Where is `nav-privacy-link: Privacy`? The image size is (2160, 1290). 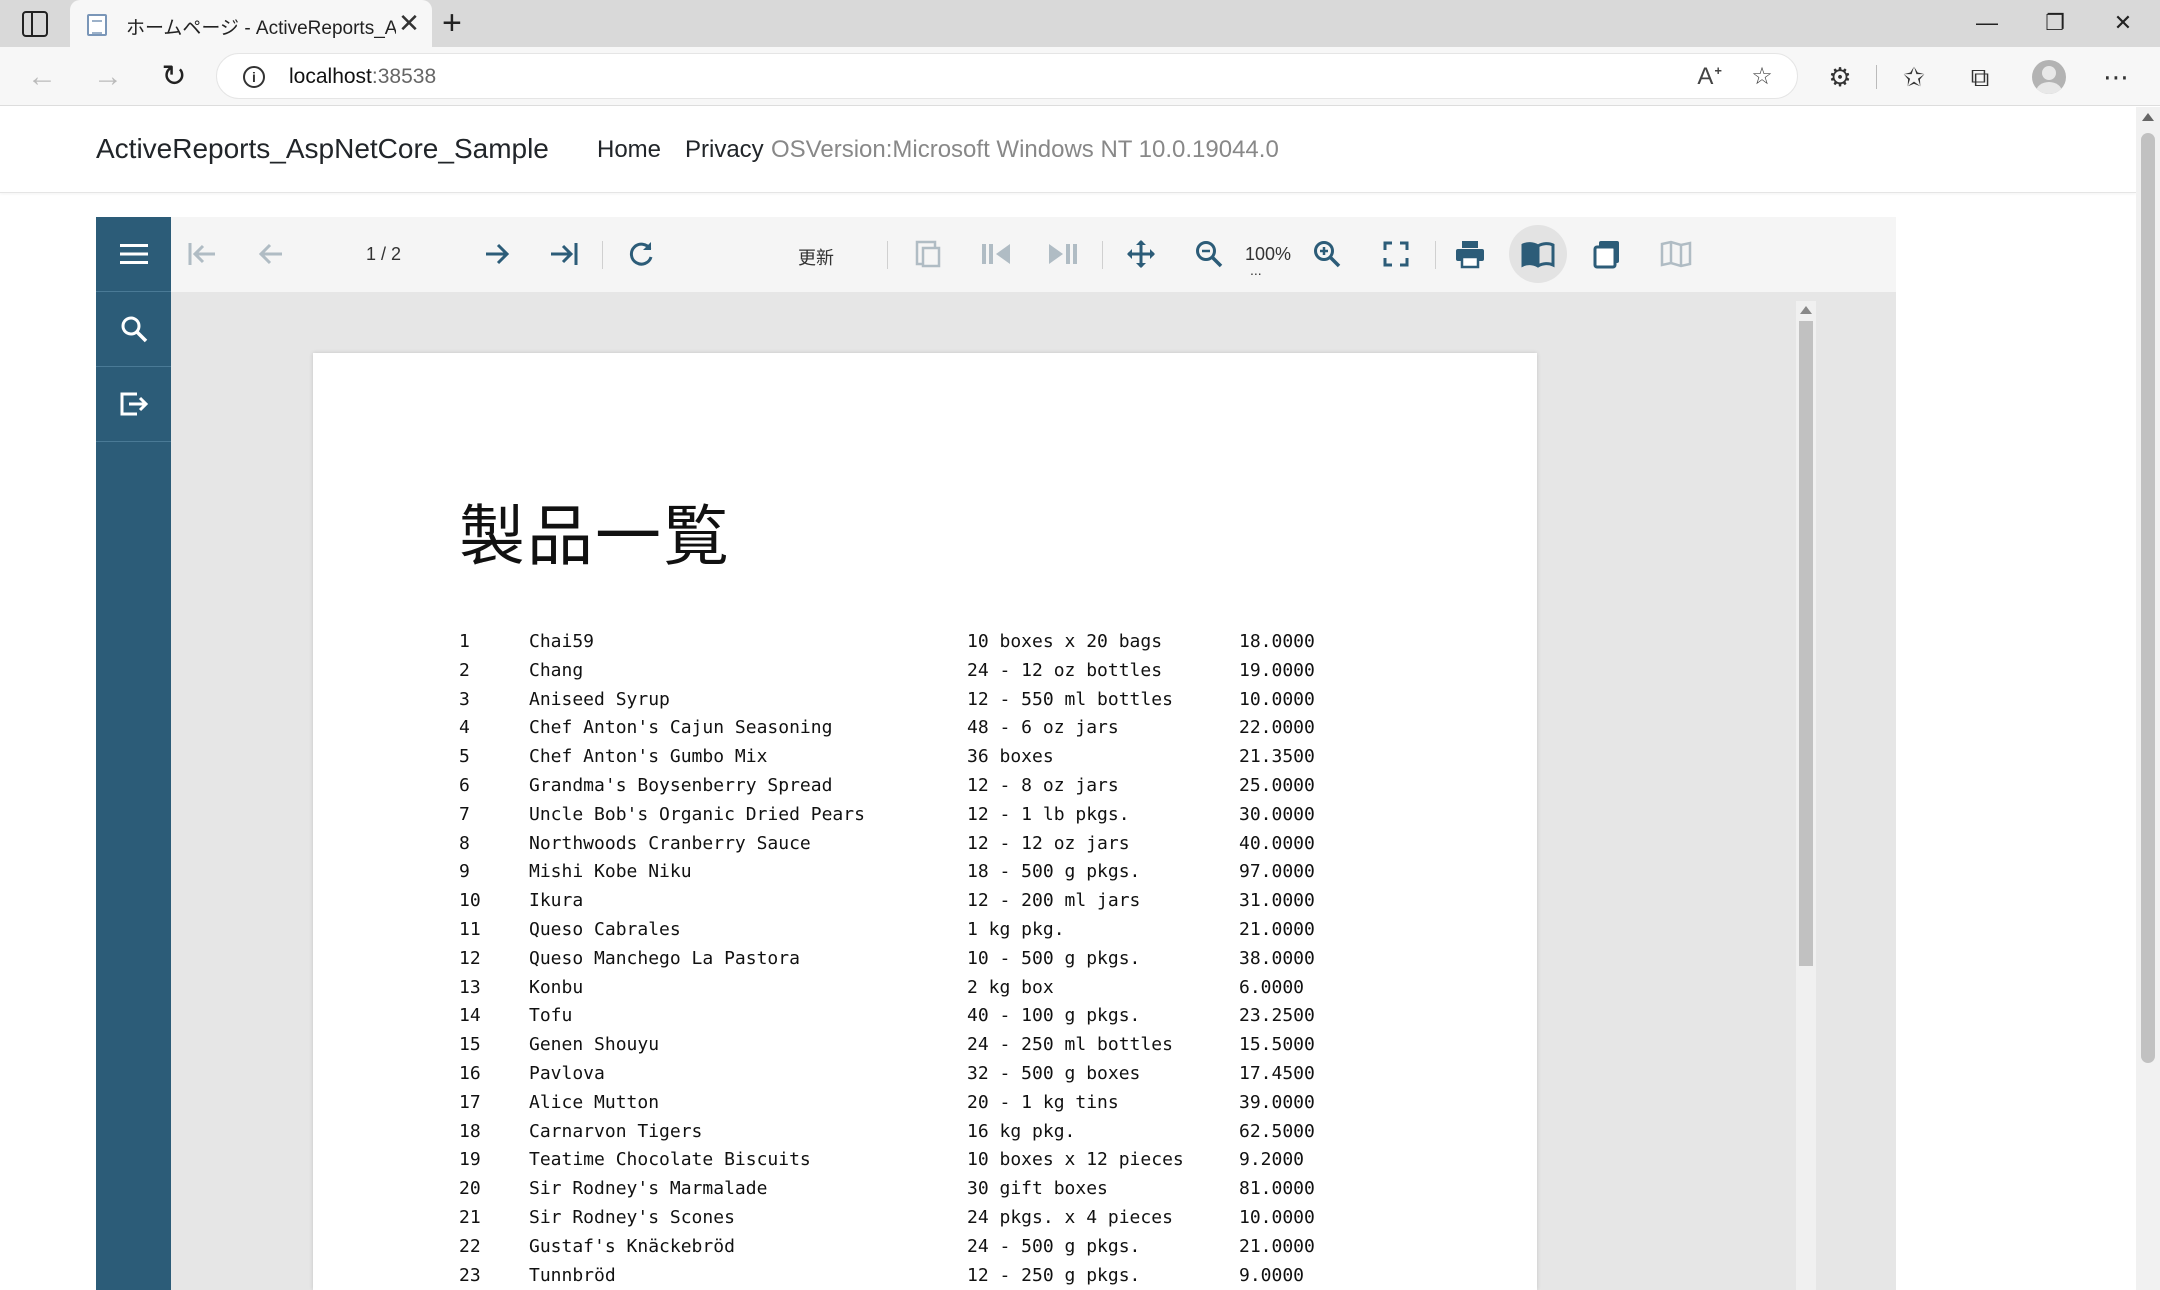
nav-privacy-link: Privacy is located at coordinates (724, 150).